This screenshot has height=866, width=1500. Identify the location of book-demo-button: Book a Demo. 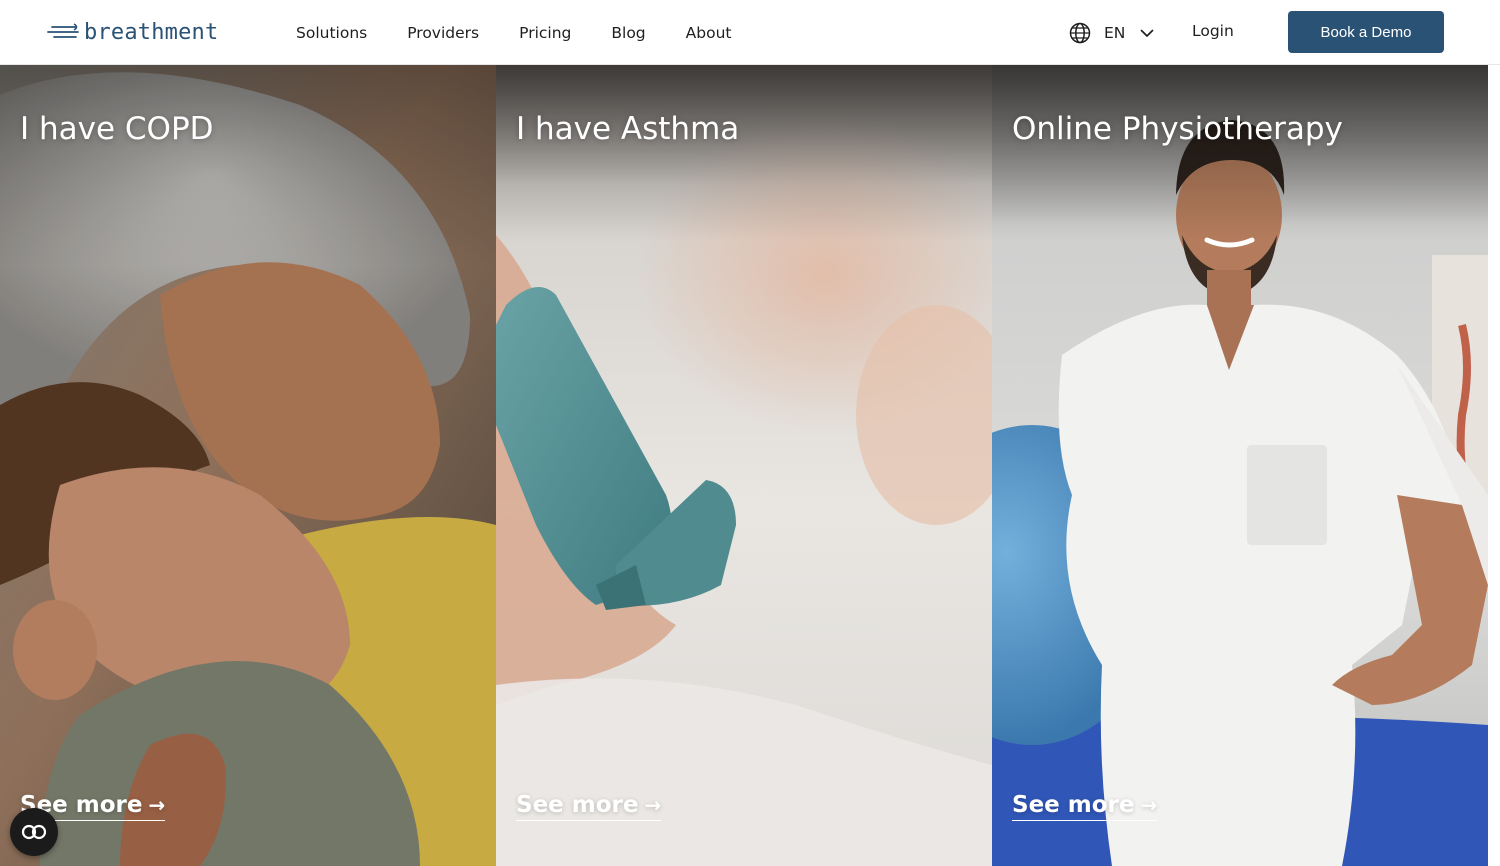
(1366, 32).